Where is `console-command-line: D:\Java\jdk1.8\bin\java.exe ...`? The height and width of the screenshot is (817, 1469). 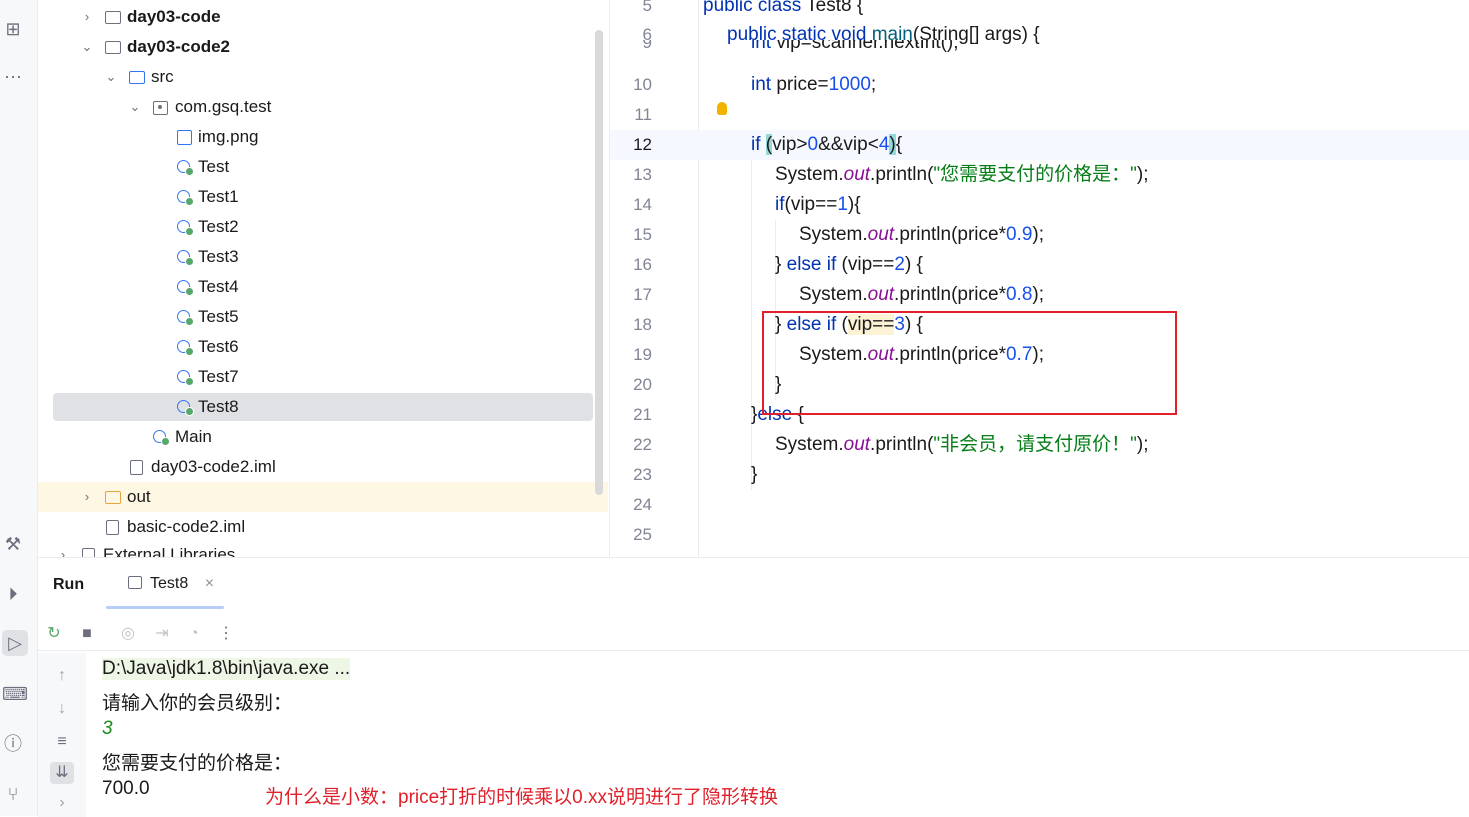 console-command-line: D:\Java\jdk1.8\bin\java.exe ... is located at coordinates (226, 669).